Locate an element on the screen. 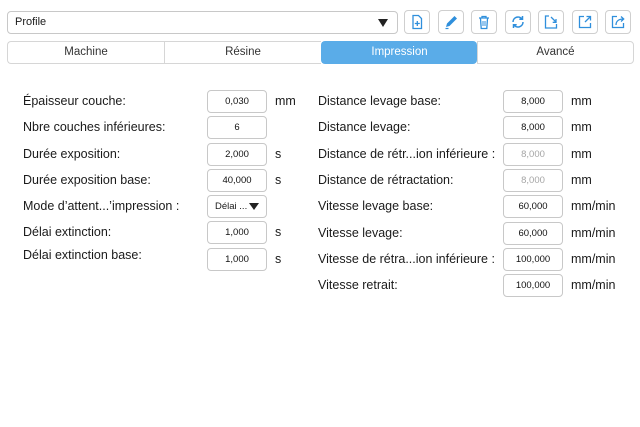 The image size is (640, 427). bottom-retract-distance-input: 8,000 is located at coordinates (533, 154).